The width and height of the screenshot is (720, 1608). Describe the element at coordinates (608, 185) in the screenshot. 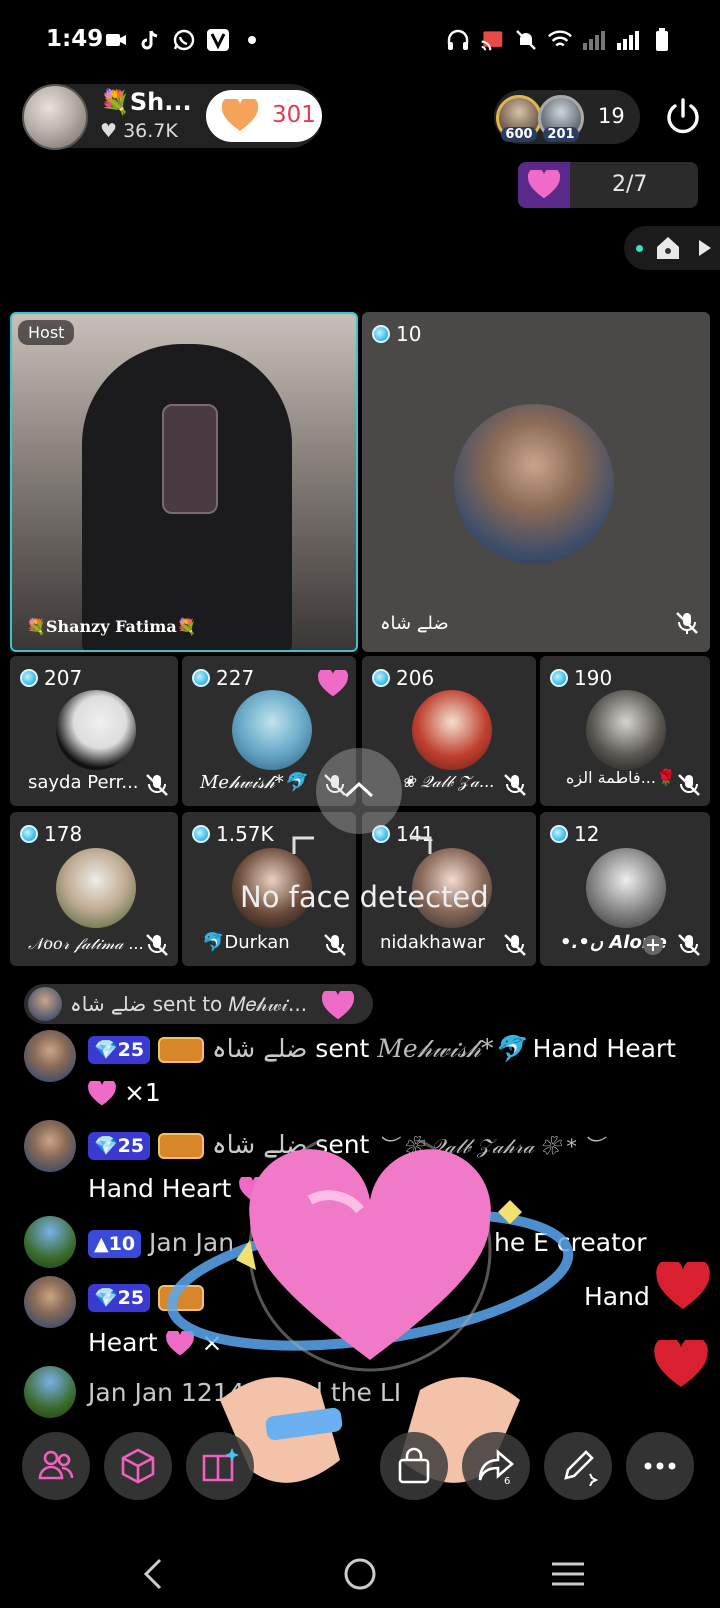

I see `gift-pager: 2/7` at that location.